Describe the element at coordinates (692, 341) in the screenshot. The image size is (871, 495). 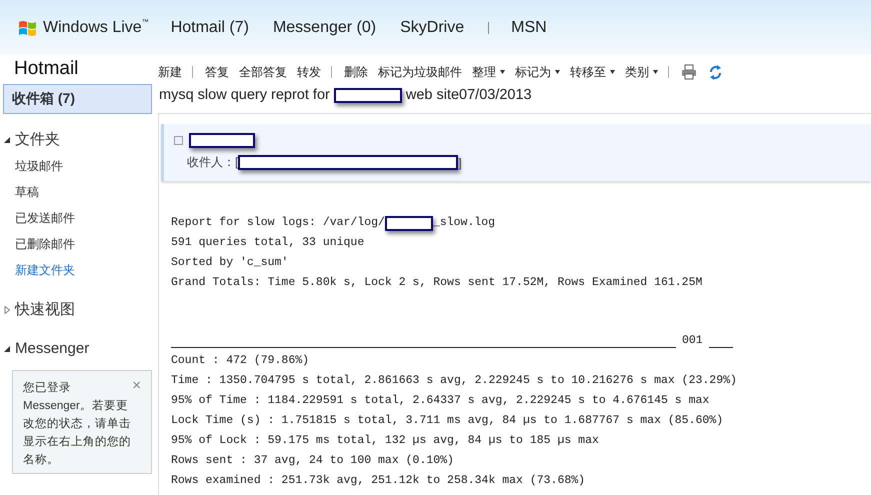
I see `section-number: 001` at that location.